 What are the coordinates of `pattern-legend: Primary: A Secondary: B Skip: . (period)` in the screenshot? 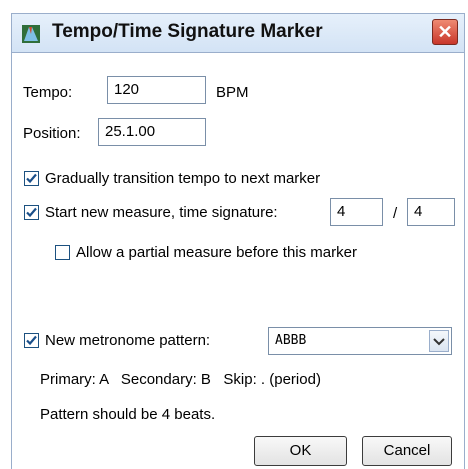 It's located at (180, 379).